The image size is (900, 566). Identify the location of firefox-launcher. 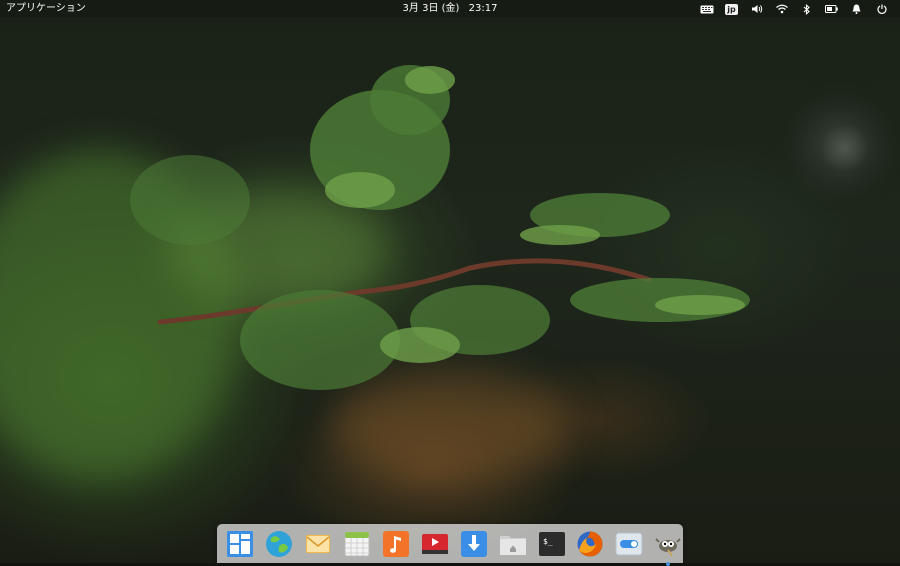
(590, 544).